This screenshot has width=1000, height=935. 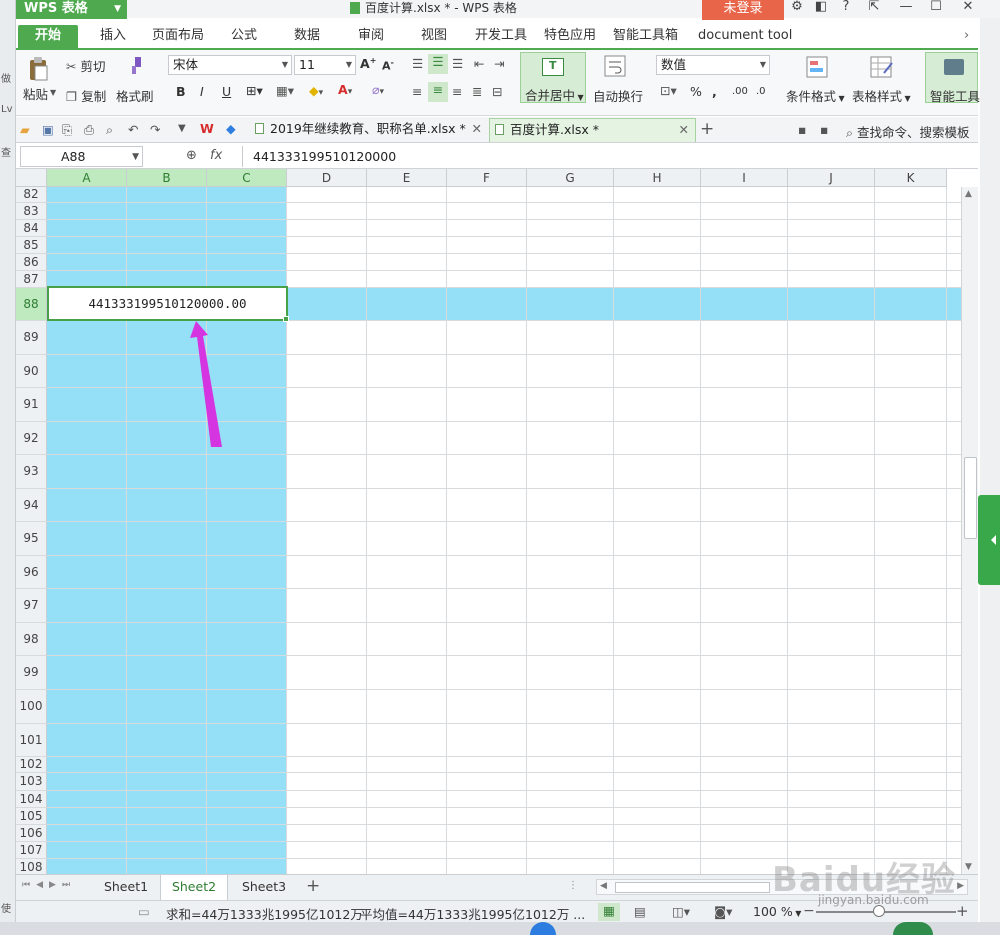 I want to click on normal-view-icon: ▦, so click(x=609, y=912).